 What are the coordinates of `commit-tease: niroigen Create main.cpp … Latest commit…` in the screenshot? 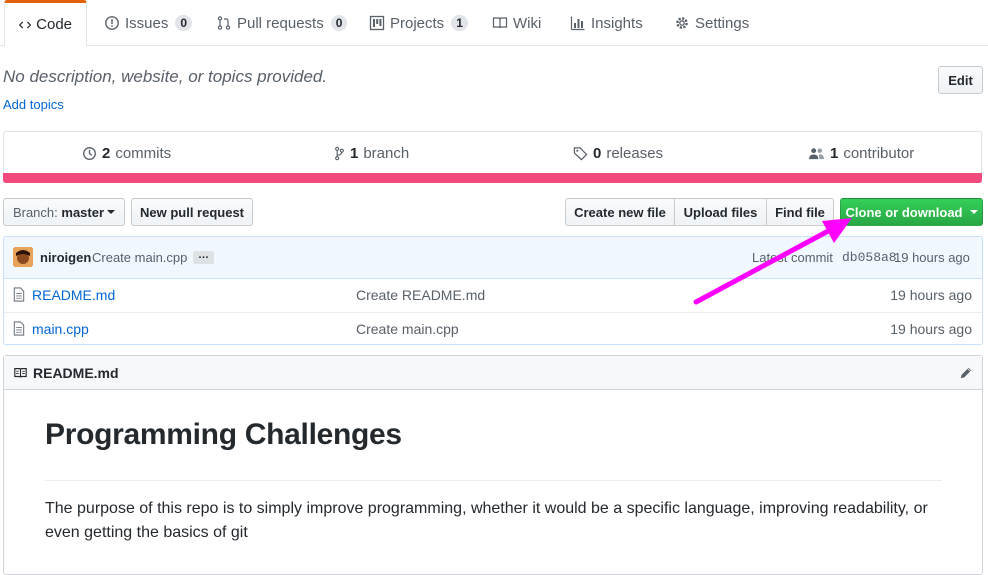 It's located at (493, 258).